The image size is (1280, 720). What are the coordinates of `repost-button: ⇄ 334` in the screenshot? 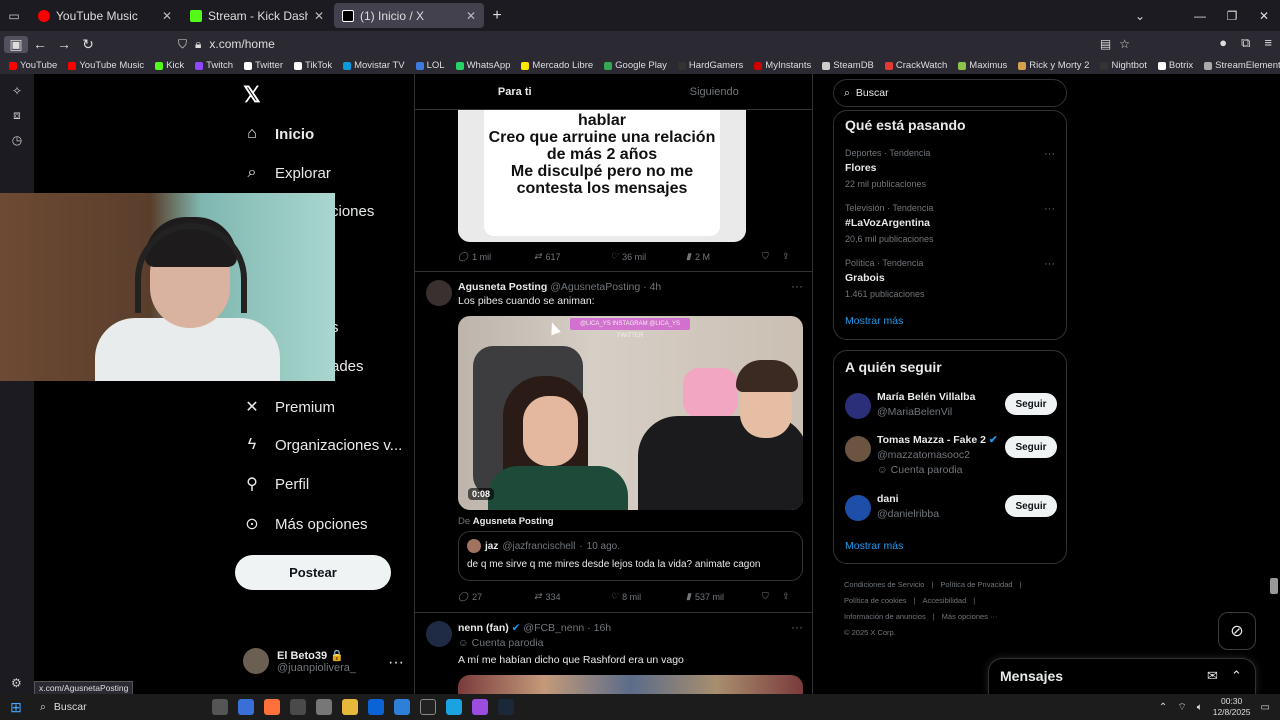 It's located at (572, 596).